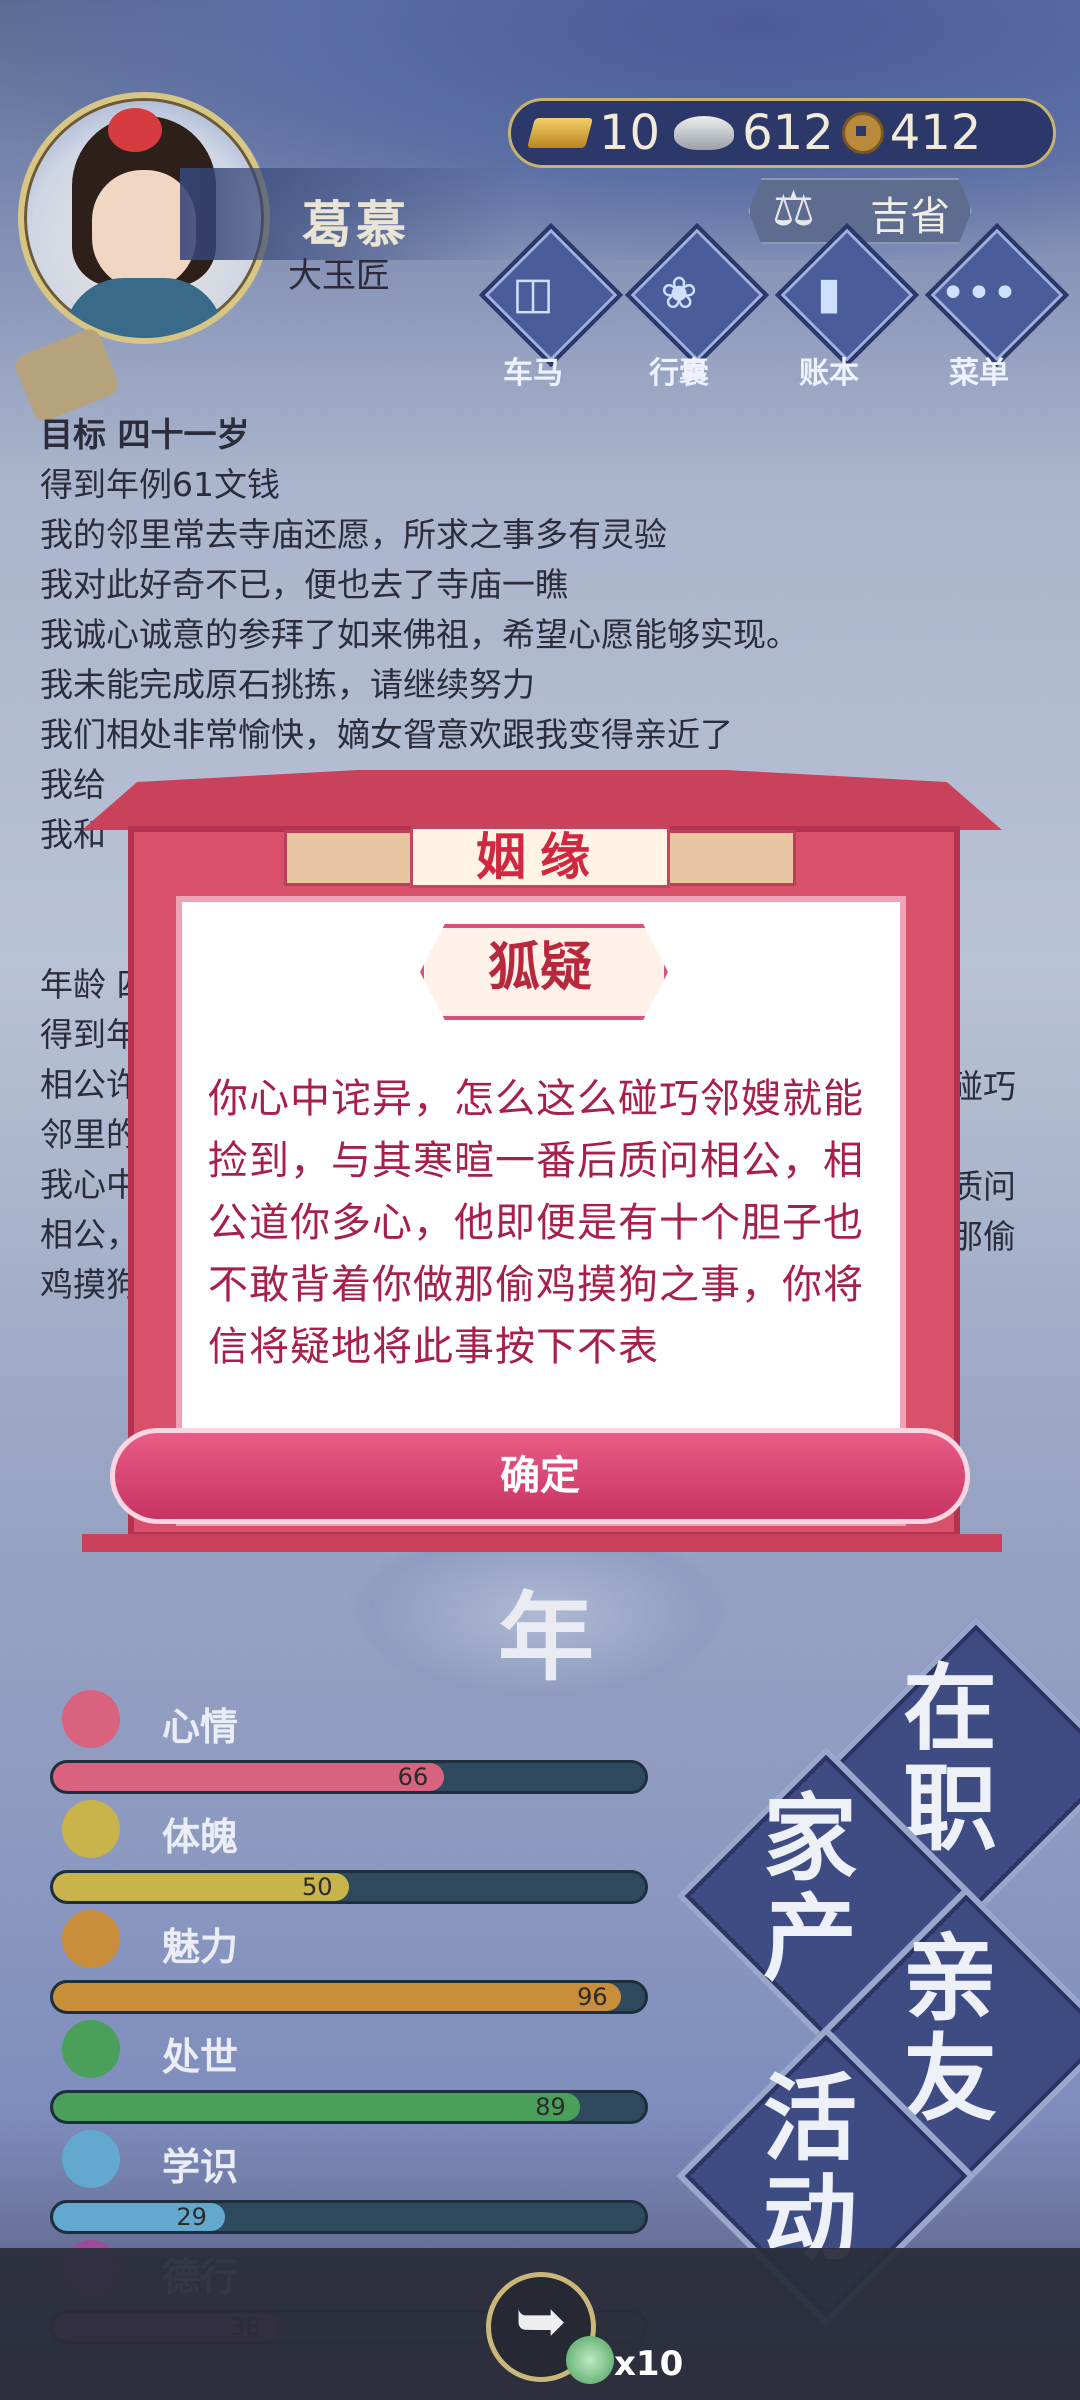 This screenshot has width=1080, height=2400. What do you see at coordinates (540, 857) in the screenshot?
I see `dialog-header-title: 姻缘` at bounding box center [540, 857].